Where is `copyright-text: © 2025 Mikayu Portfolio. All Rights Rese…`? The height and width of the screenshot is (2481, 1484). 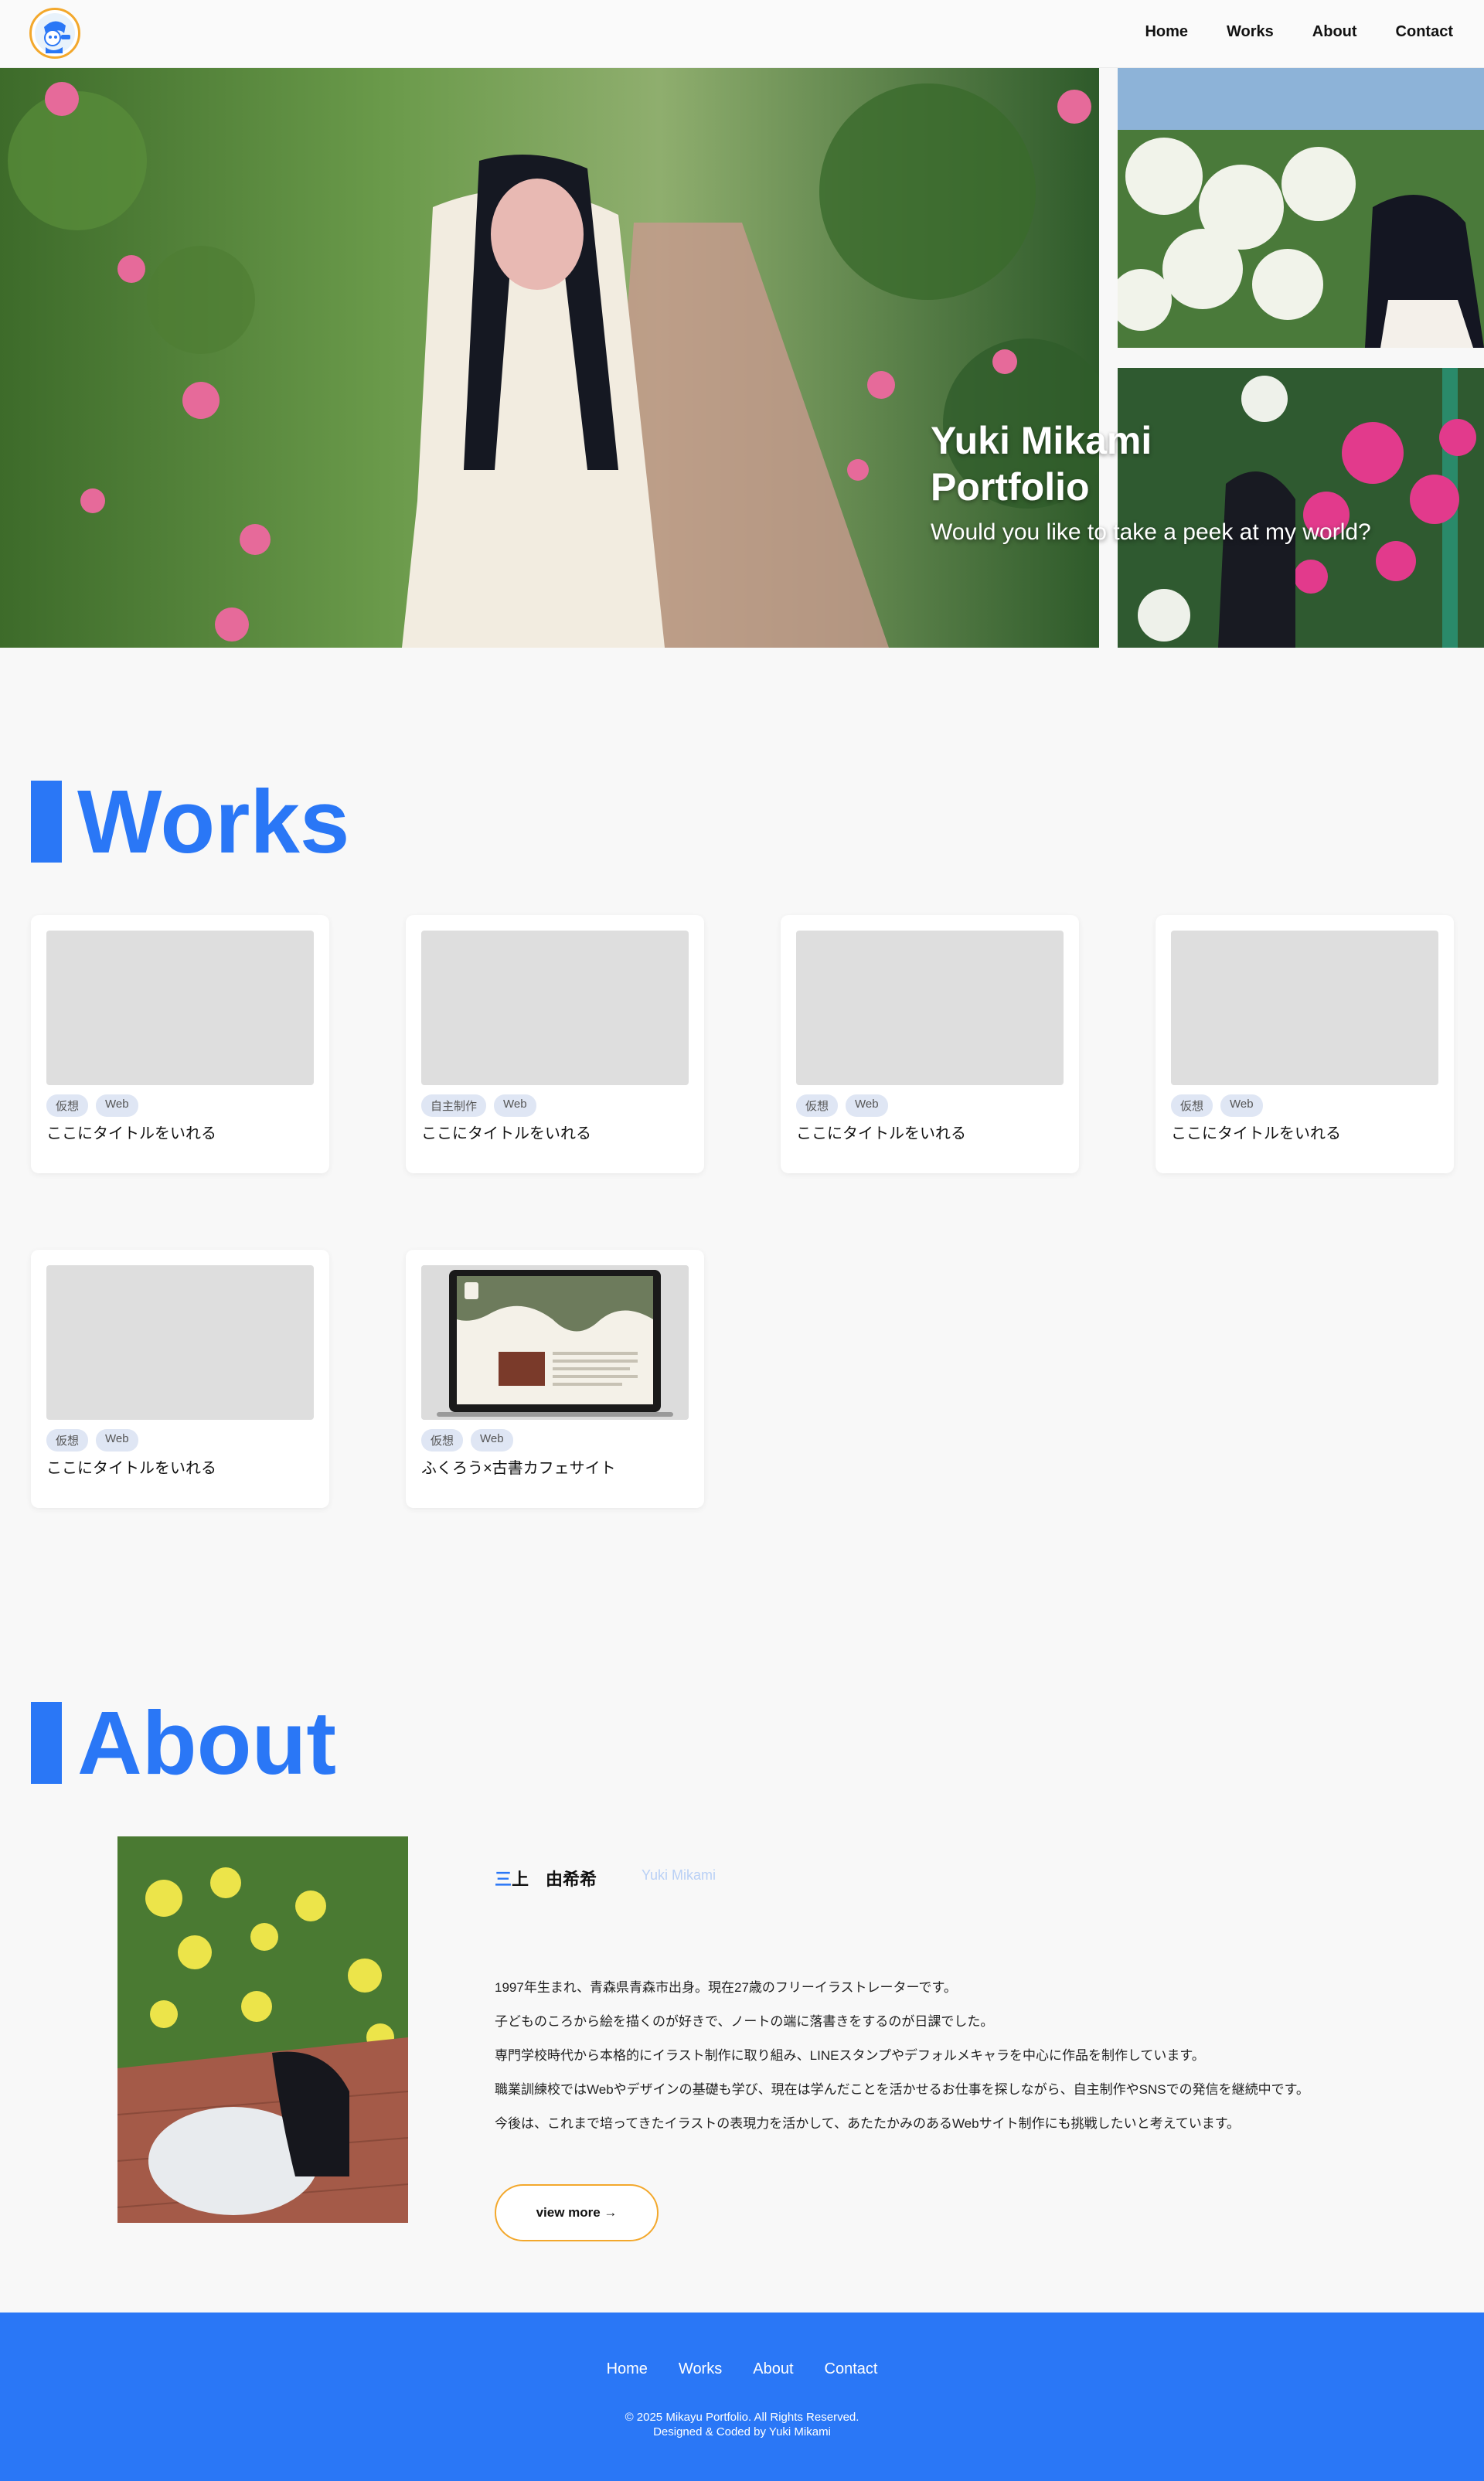
copyright-text: © 2025 Mikayu Portfolio. All Rights Rese… is located at coordinates (742, 2418).